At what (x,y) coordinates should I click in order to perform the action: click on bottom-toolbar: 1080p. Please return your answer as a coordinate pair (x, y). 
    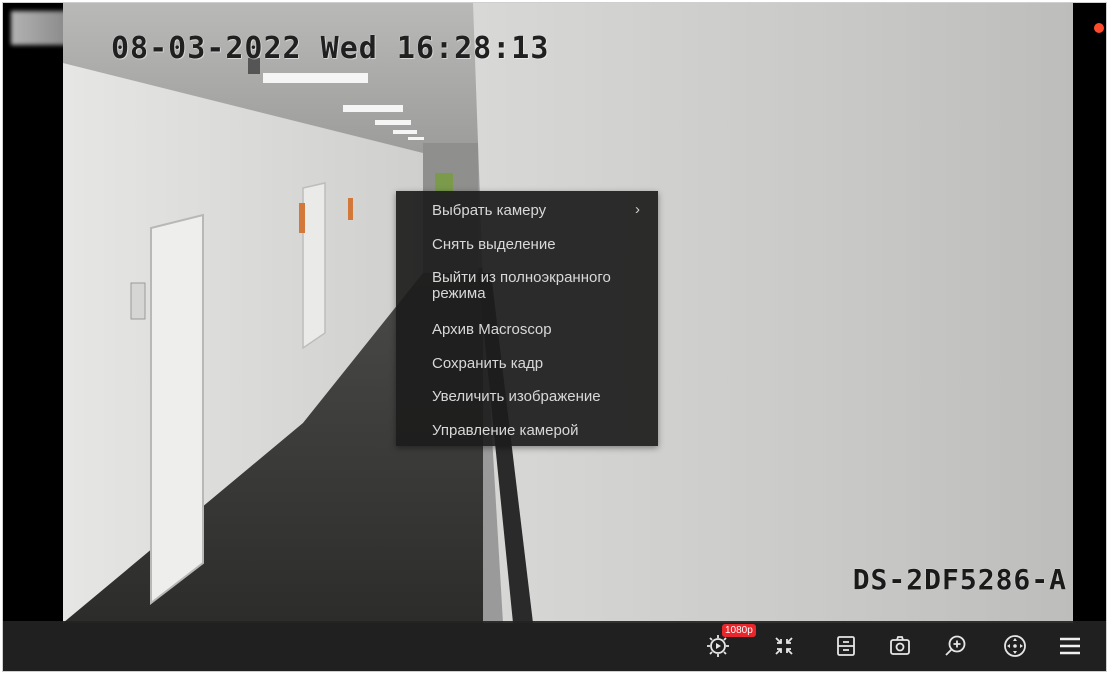
    Looking at the image, I should click on (554, 646).